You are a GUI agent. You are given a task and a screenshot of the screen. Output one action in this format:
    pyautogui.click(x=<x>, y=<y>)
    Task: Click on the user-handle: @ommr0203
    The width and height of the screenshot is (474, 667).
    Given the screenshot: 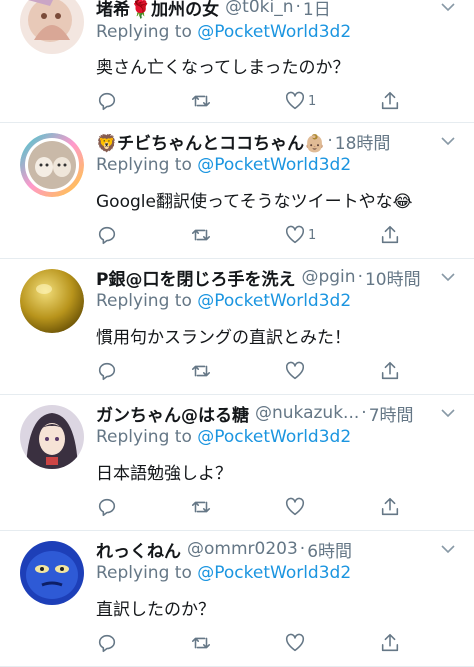 What is the action you would take?
    pyautogui.click(x=242, y=549)
    